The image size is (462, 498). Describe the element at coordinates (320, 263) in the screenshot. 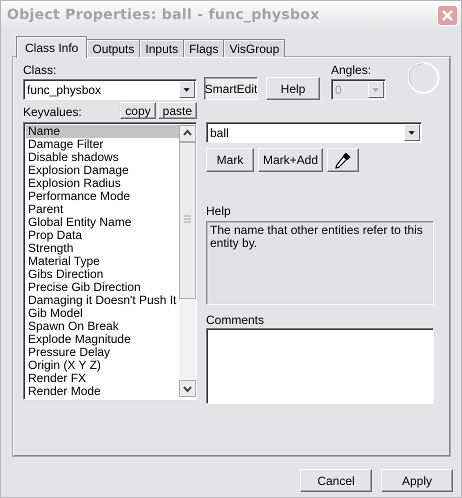

I see `help-text: The name that other entities refer to this entity by.` at that location.